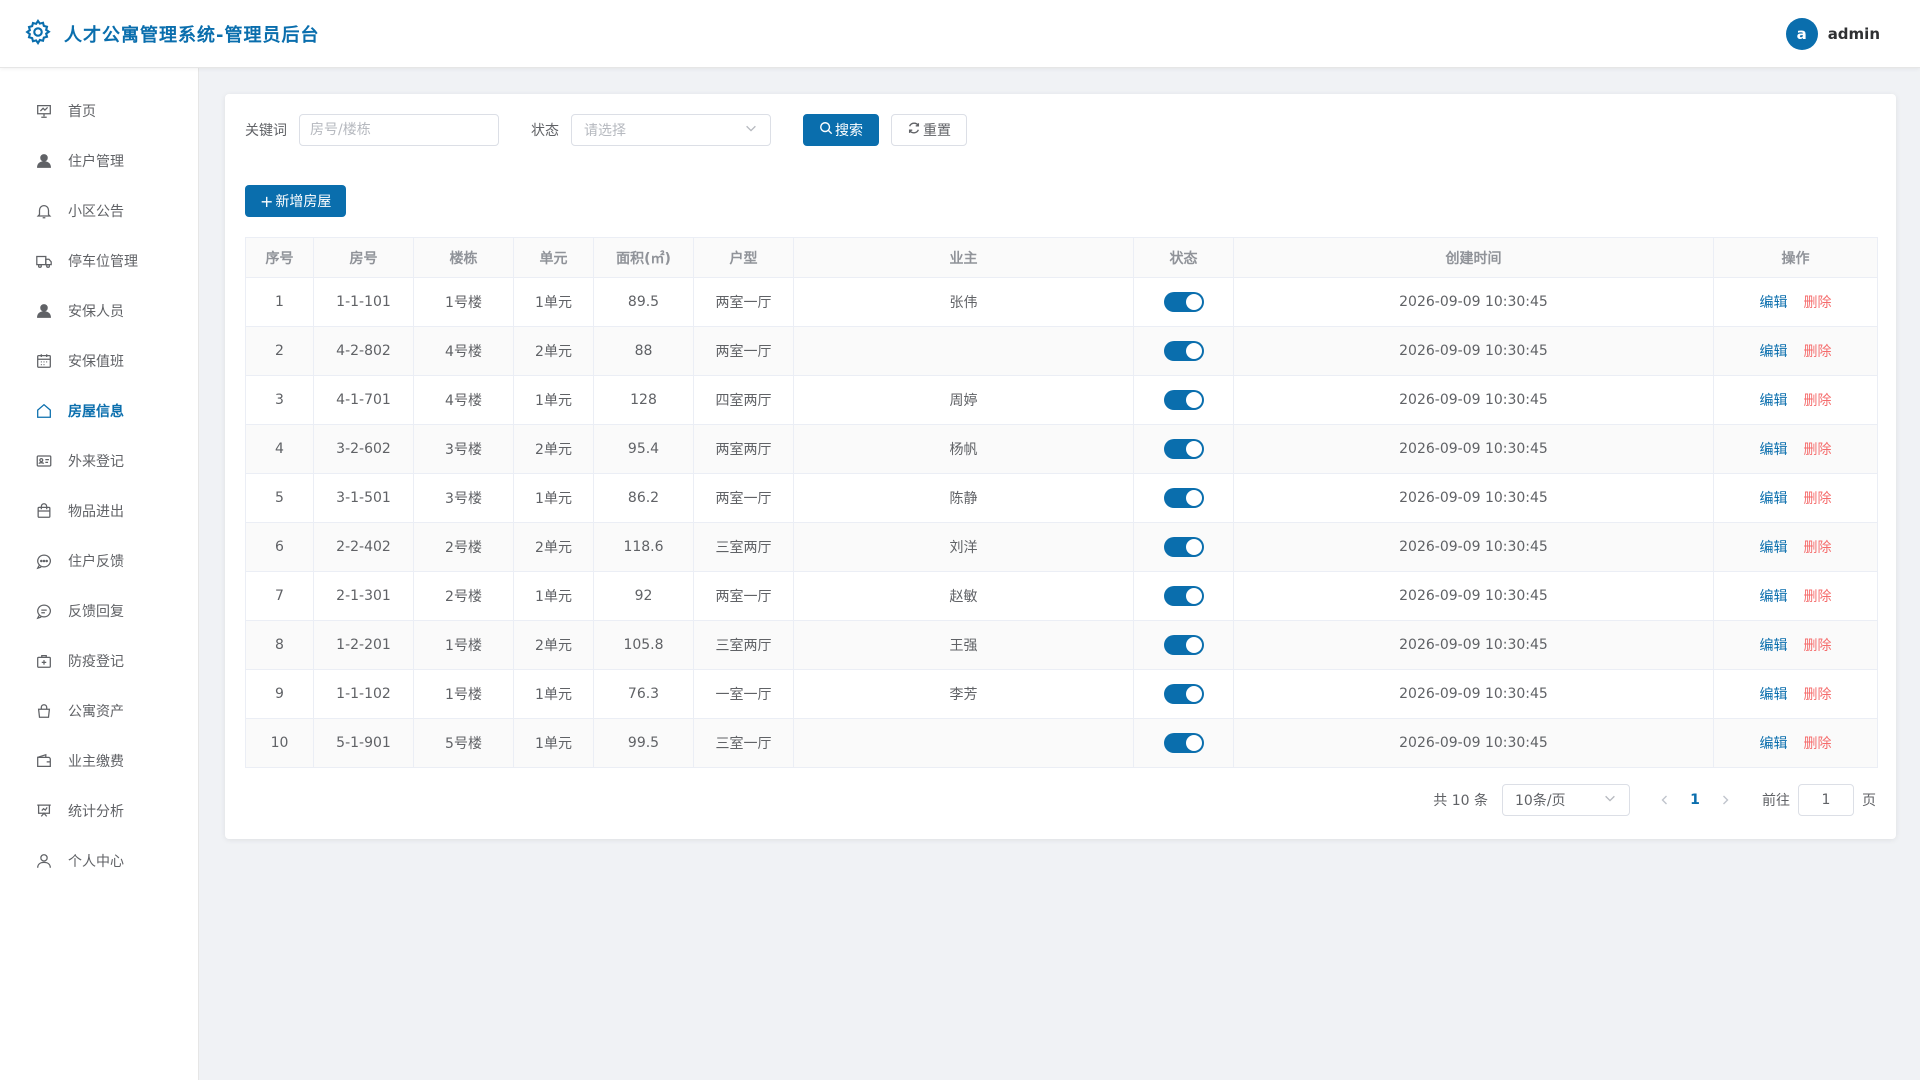 The image size is (1920, 1080). I want to click on prev-page-button, so click(1665, 800).